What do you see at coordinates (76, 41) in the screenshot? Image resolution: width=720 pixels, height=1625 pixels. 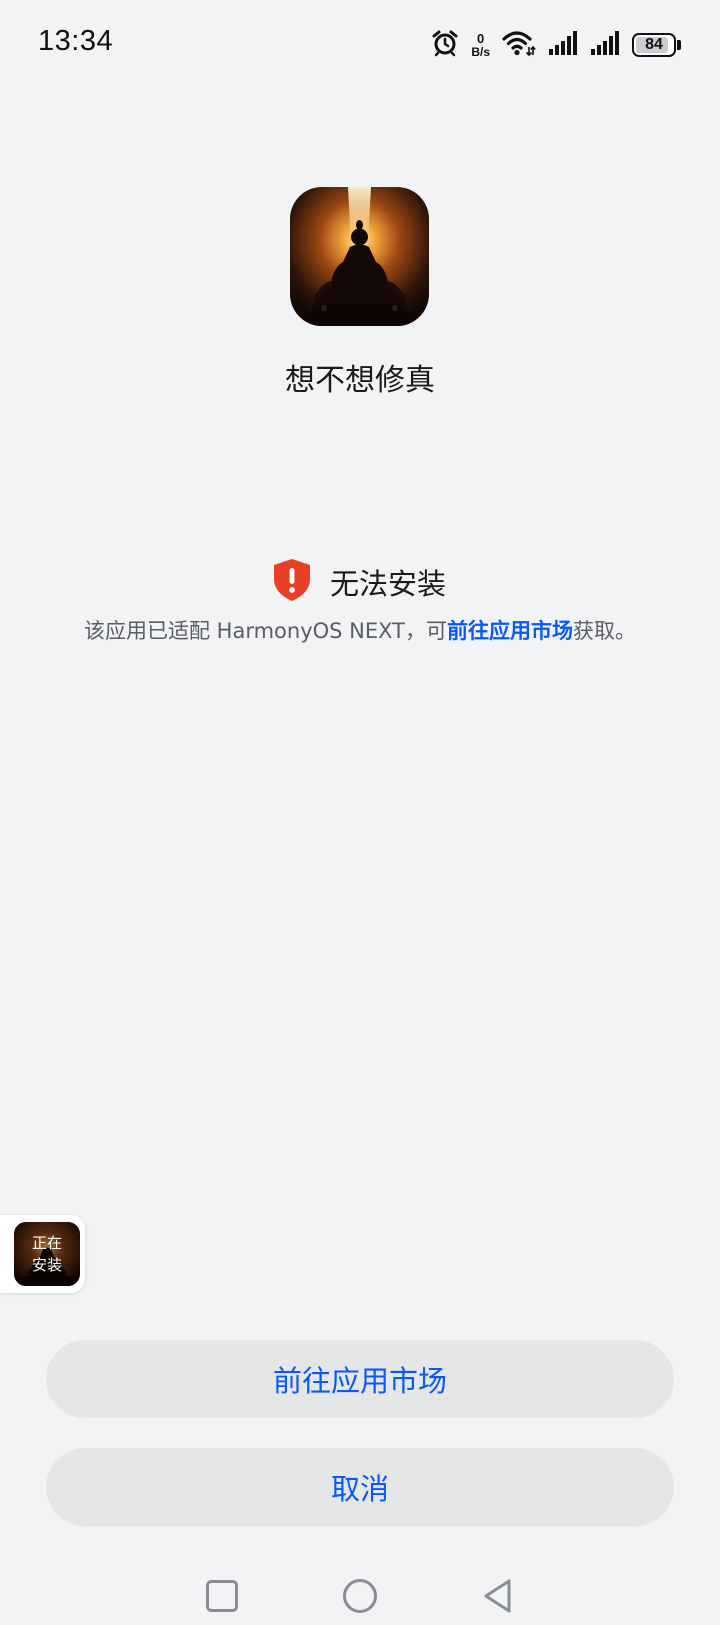 I see `status-time: 13:34` at bounding box center [76, 41].